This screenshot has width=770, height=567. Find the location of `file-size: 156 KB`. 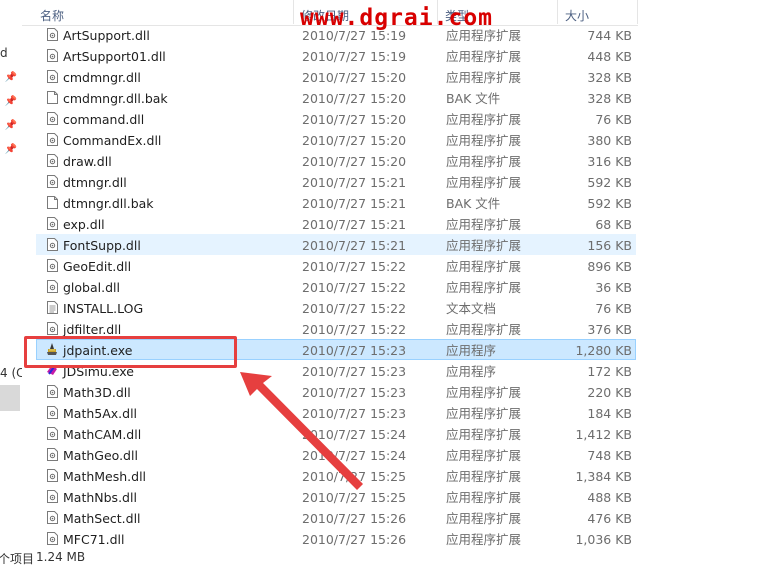

file-size: 156 KB is located at coordinates (609, 245).